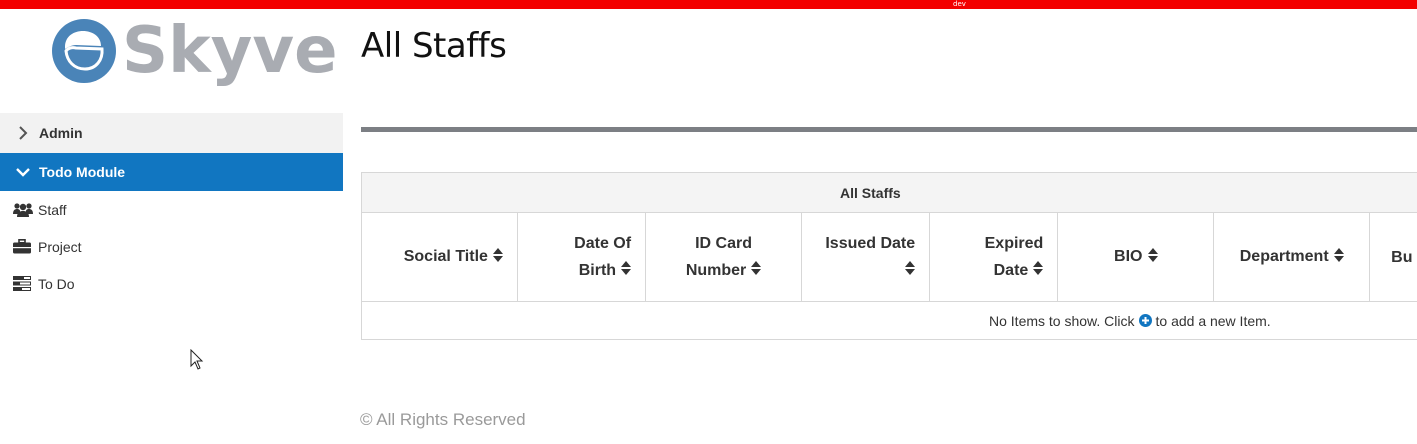 The width and height of the screenshot is (1417, 444). I want to click on column-header-label: Department, so click(1284, 257).